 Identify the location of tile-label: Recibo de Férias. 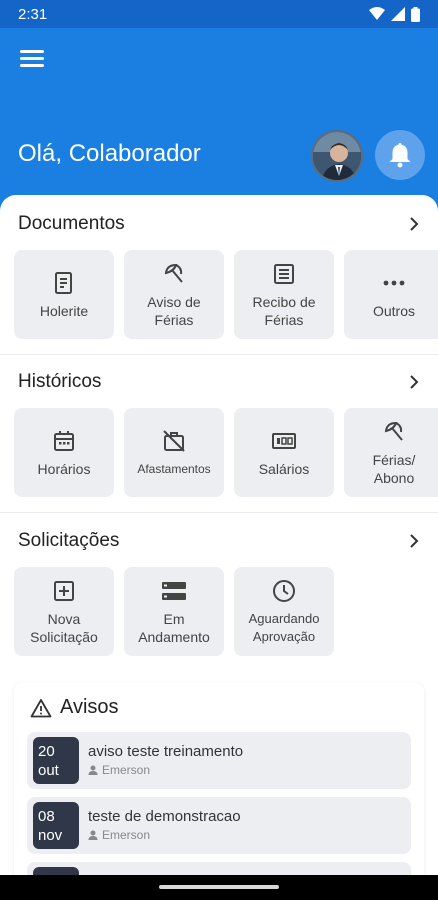
(284, 310).